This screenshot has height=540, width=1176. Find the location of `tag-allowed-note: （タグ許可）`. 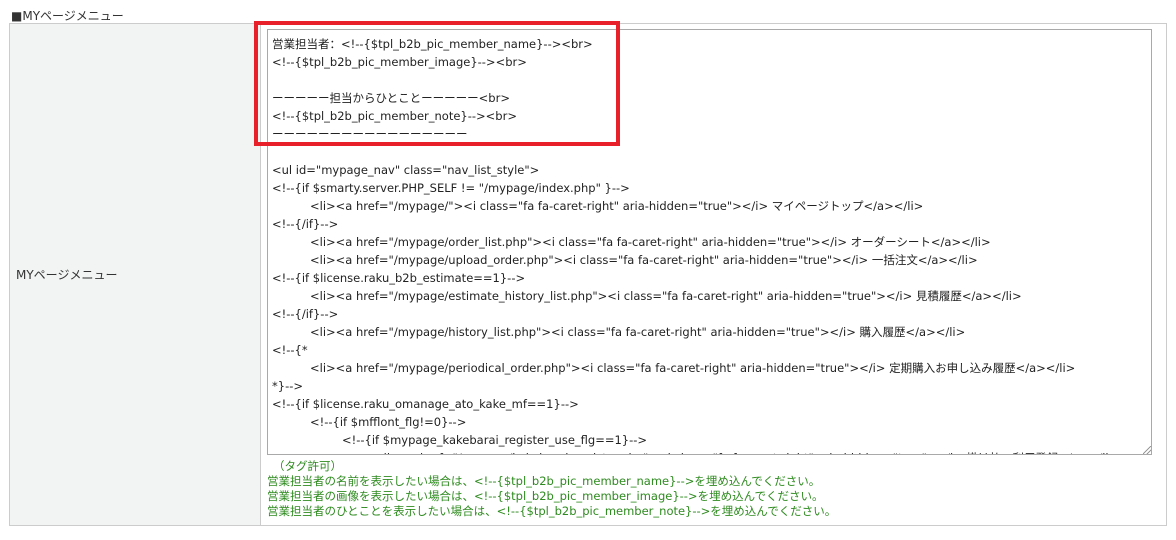

tag-allowed-note: （タグ許可） is located at coordinates (307, 466).